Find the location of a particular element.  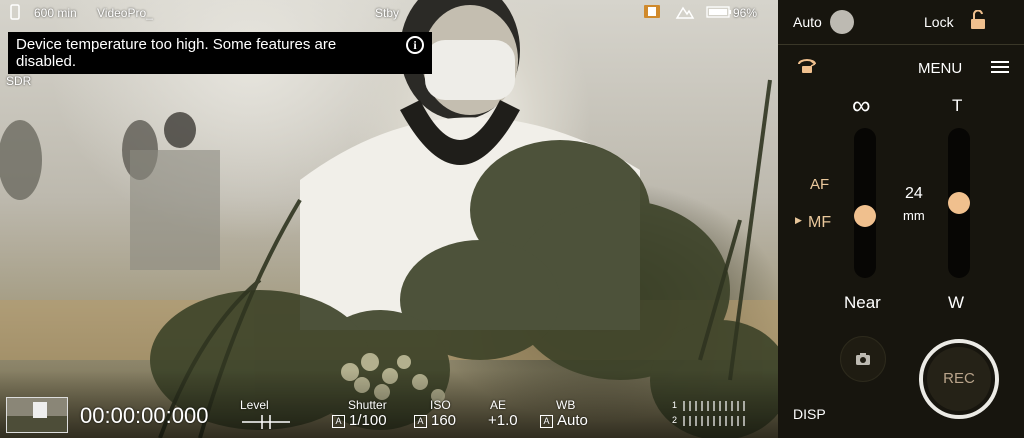

battery-icon is located at coordinates (718, 12).